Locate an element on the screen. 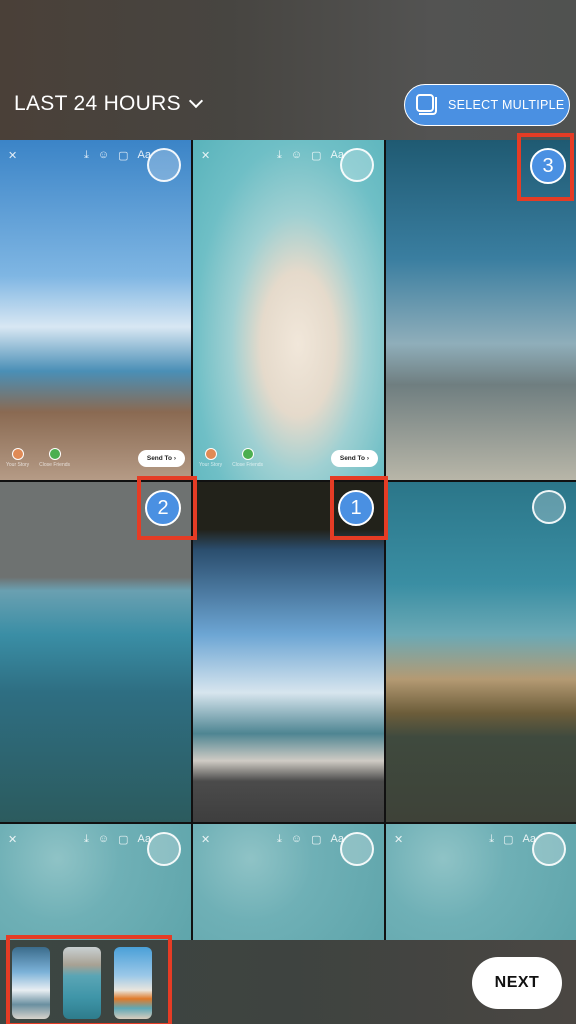 The height and width of the screenshot is (1024, 576). selection-number-badge: 1 is located at coordinates (356, 508).